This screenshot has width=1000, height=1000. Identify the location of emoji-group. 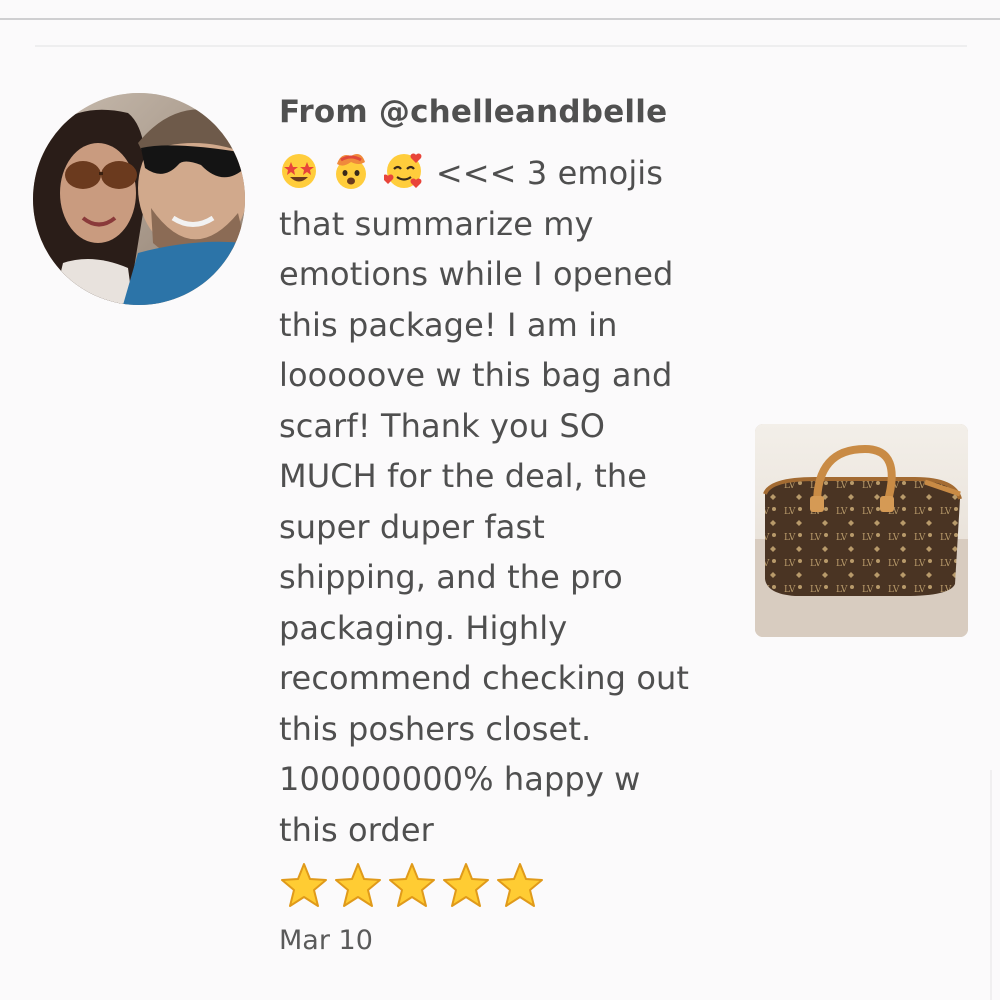
(357, 172).